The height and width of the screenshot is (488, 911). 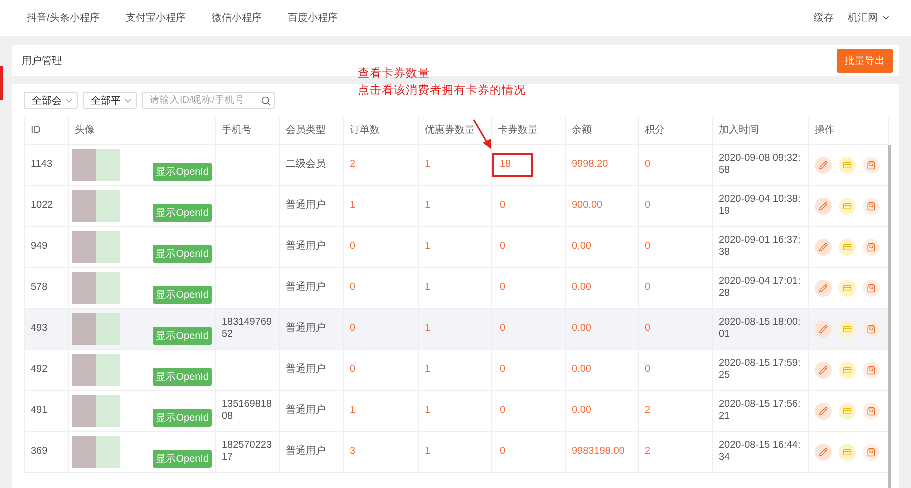 I want to click on nav-tab: 支付宝小程序, so click(x=156, y=18).